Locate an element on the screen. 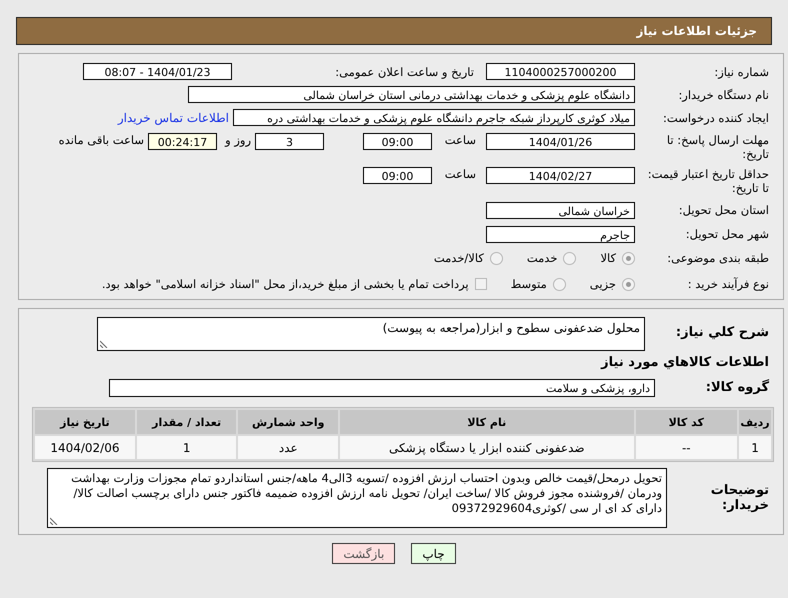  option-label: كالا/خدمت is located at coordinates (459, 258).